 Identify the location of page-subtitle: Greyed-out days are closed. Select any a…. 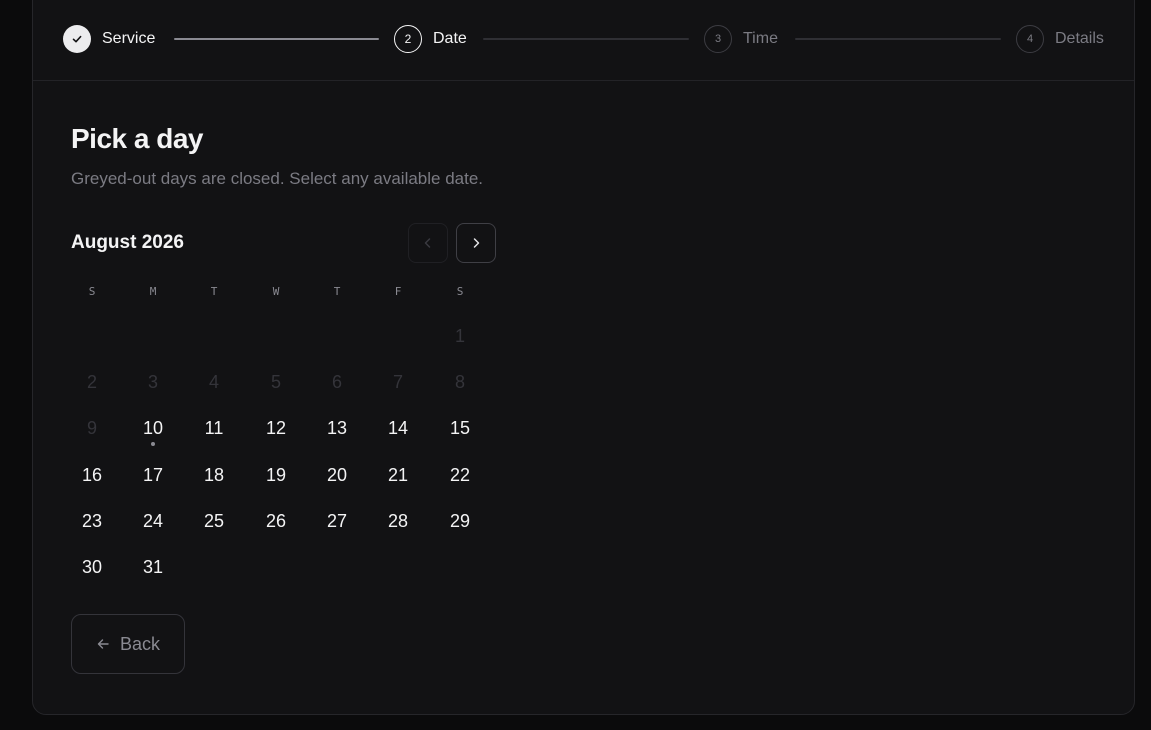
(277, 178).